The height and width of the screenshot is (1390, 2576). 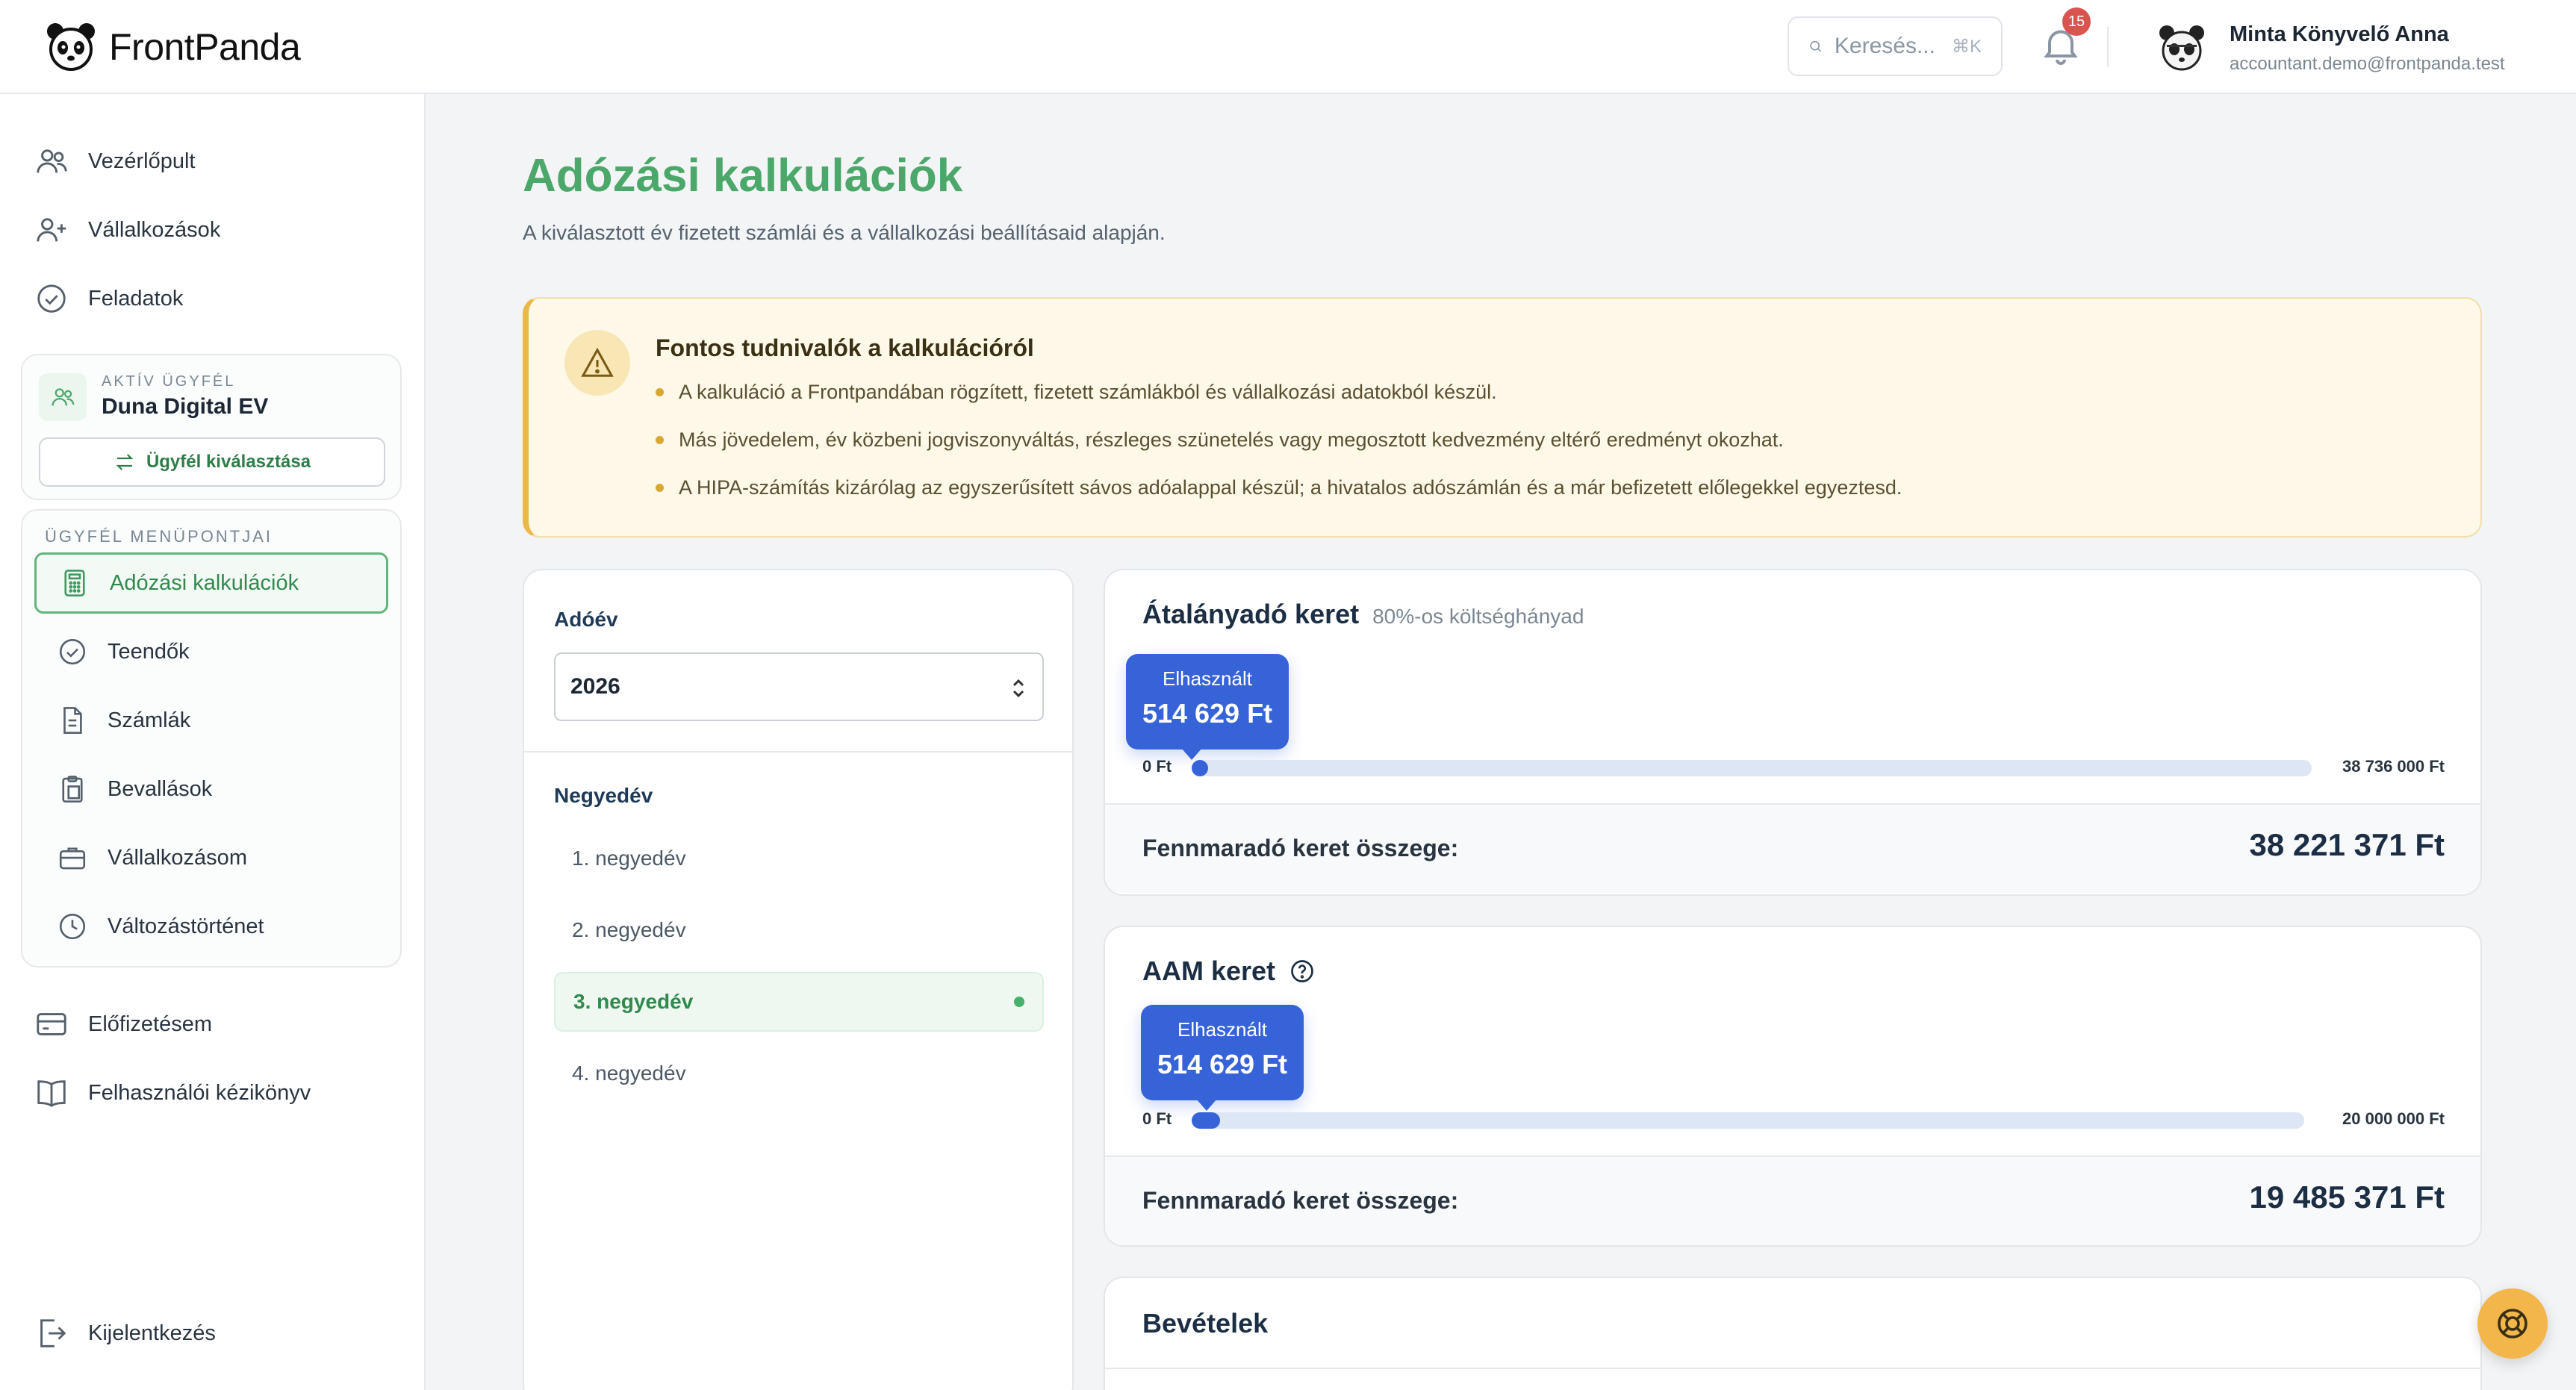 I want to click on briefcase-icon, so click(x=72, y=859).